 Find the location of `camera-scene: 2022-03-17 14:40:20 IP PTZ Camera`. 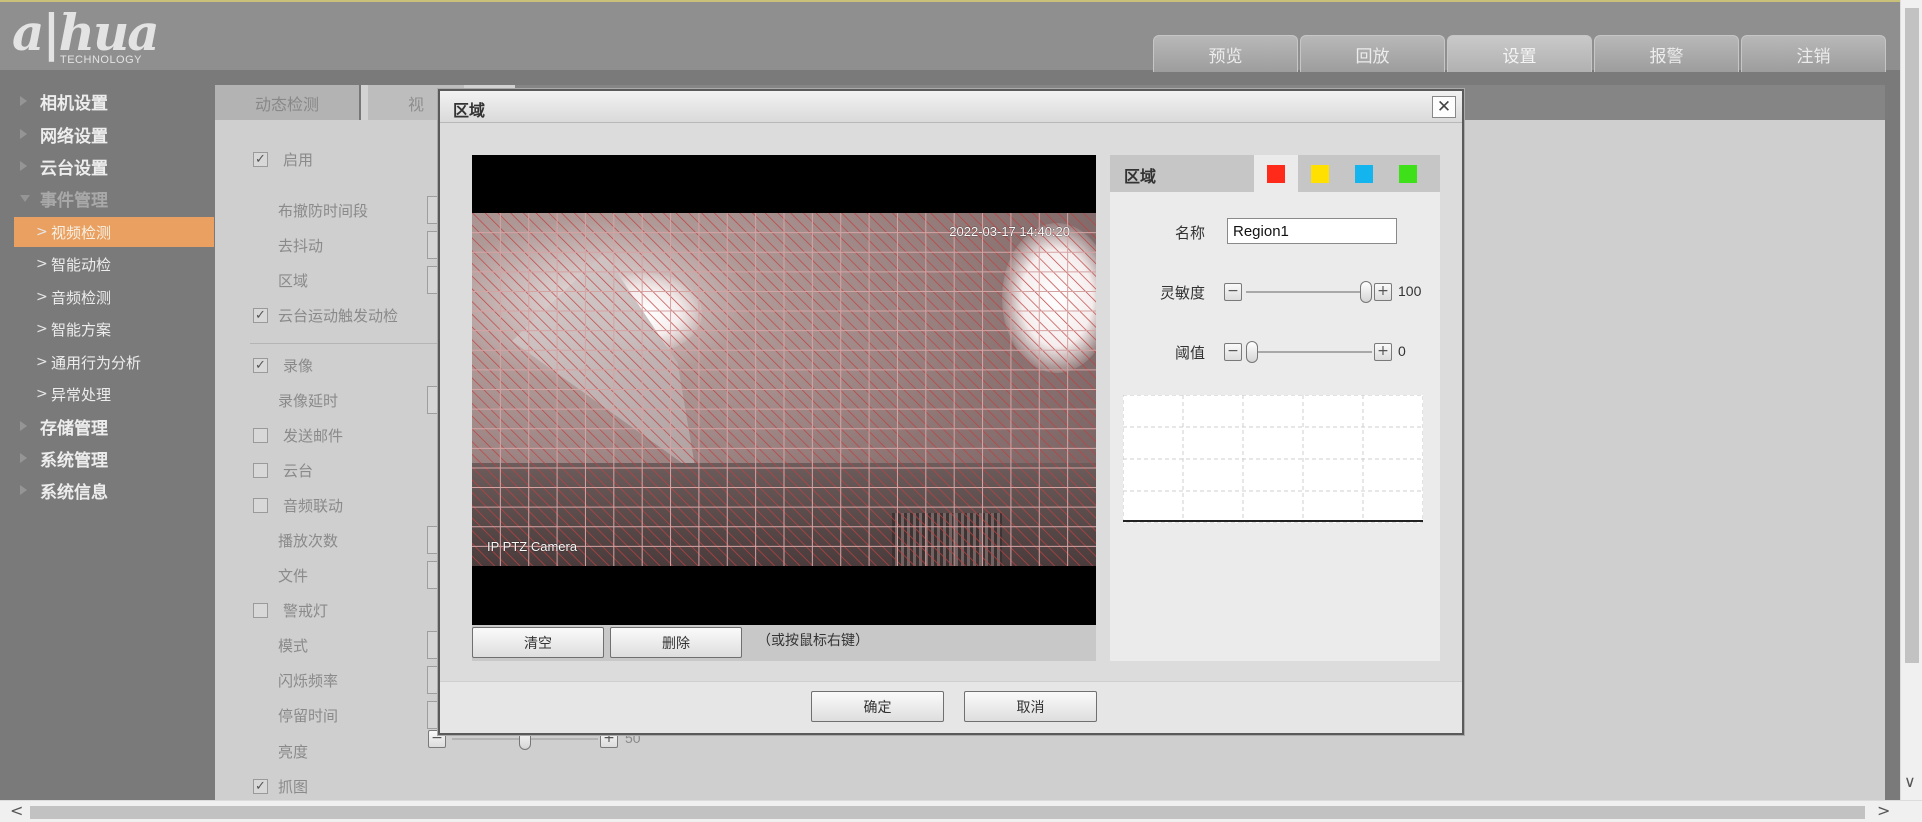

camera-scene: 2022-03-17 14:40:20 IP PTZ Camera is located at coordinates (784, 389).